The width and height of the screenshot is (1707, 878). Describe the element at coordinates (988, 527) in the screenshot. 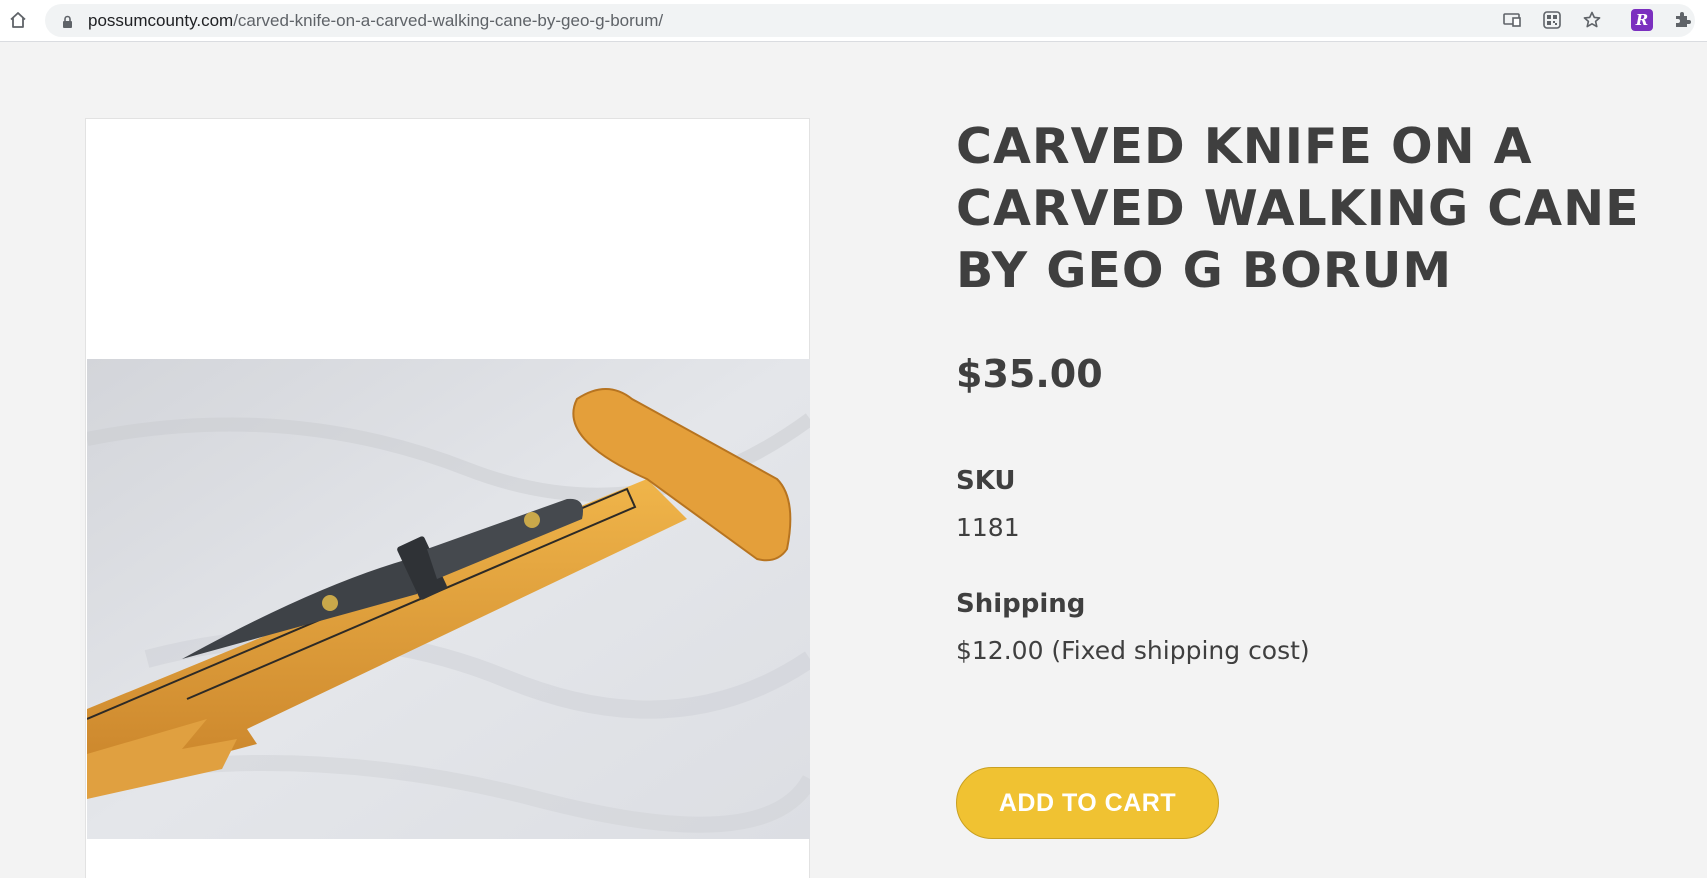

I see `sku-value: 1181` at that location.